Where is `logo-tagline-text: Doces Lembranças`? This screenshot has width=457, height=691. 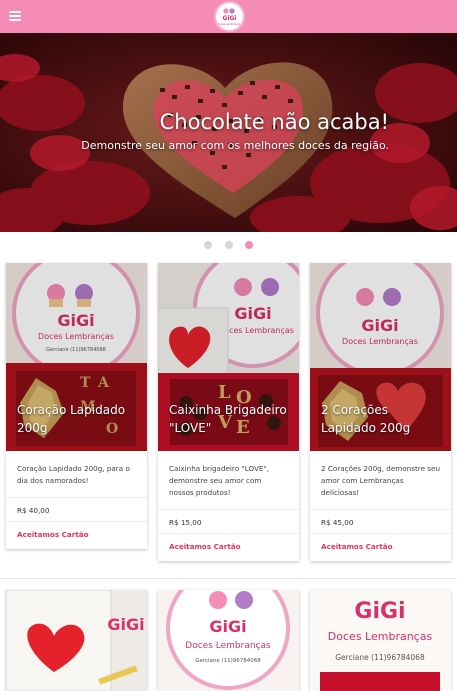 logo-tagline-text: Doces Lembranças is located at coordinates (229, 24).